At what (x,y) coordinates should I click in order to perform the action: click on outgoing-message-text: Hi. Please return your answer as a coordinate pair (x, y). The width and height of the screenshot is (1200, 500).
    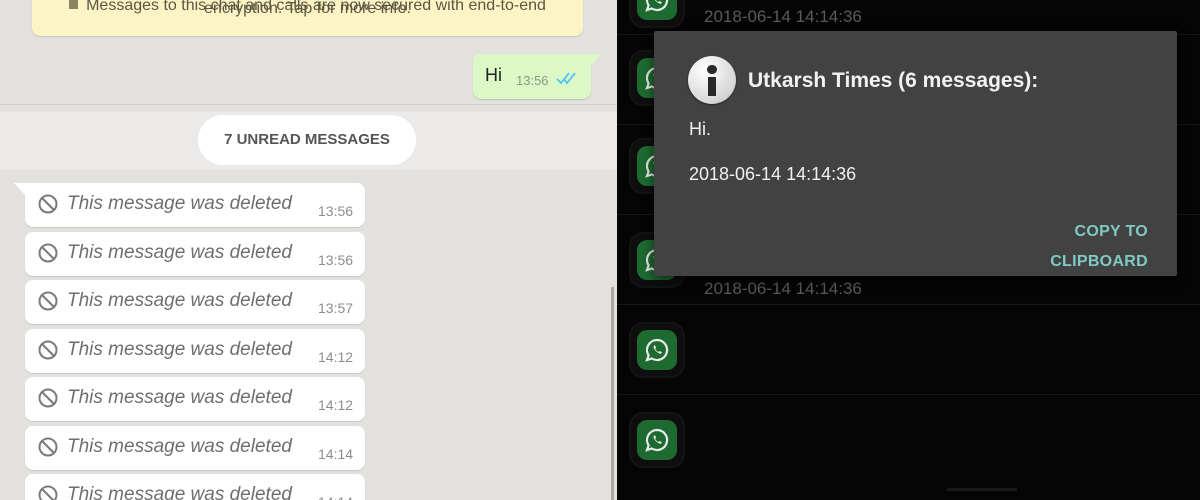
    Looking at the image, I should click on (493, 75).